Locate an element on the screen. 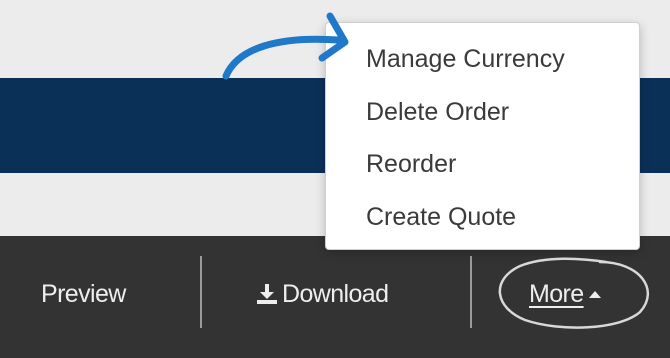 Image resolution: width=670 pixels, height=358 pixels. more-label: More is located at coordinates (556, 294).